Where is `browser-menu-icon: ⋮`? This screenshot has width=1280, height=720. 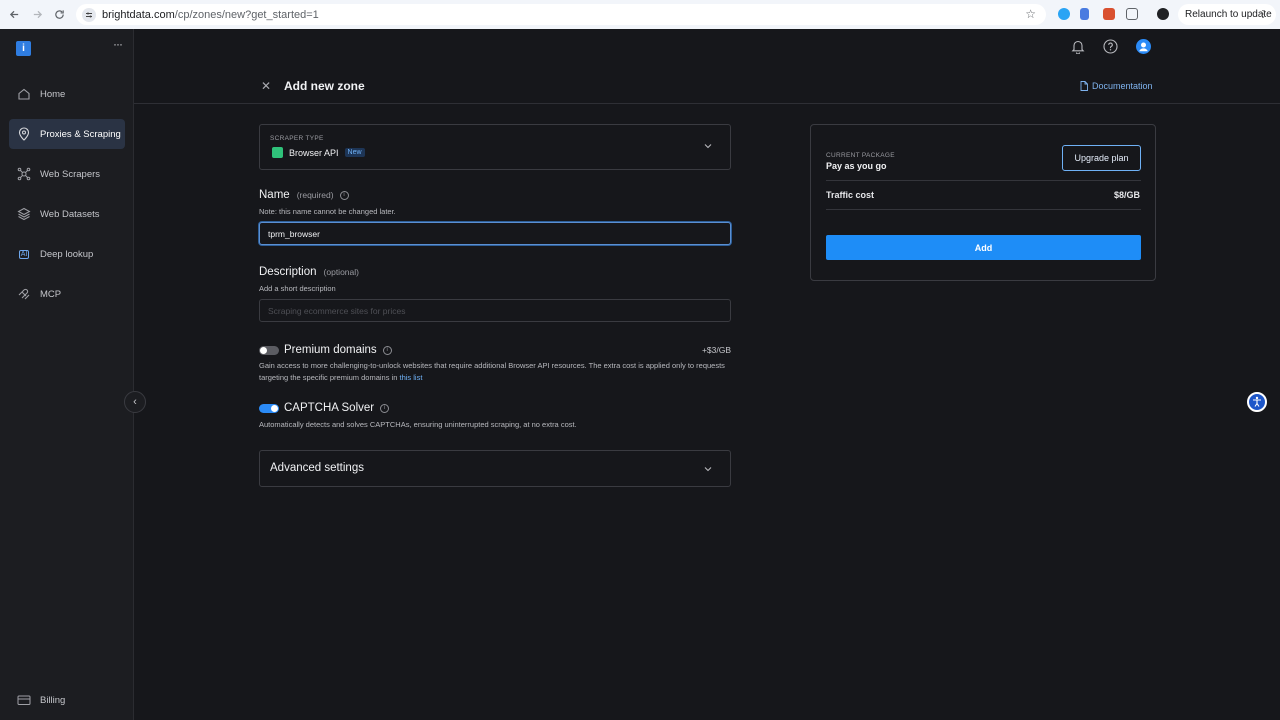 browser-menu-icon: ⋮ is located at coordinates (1263, 14).